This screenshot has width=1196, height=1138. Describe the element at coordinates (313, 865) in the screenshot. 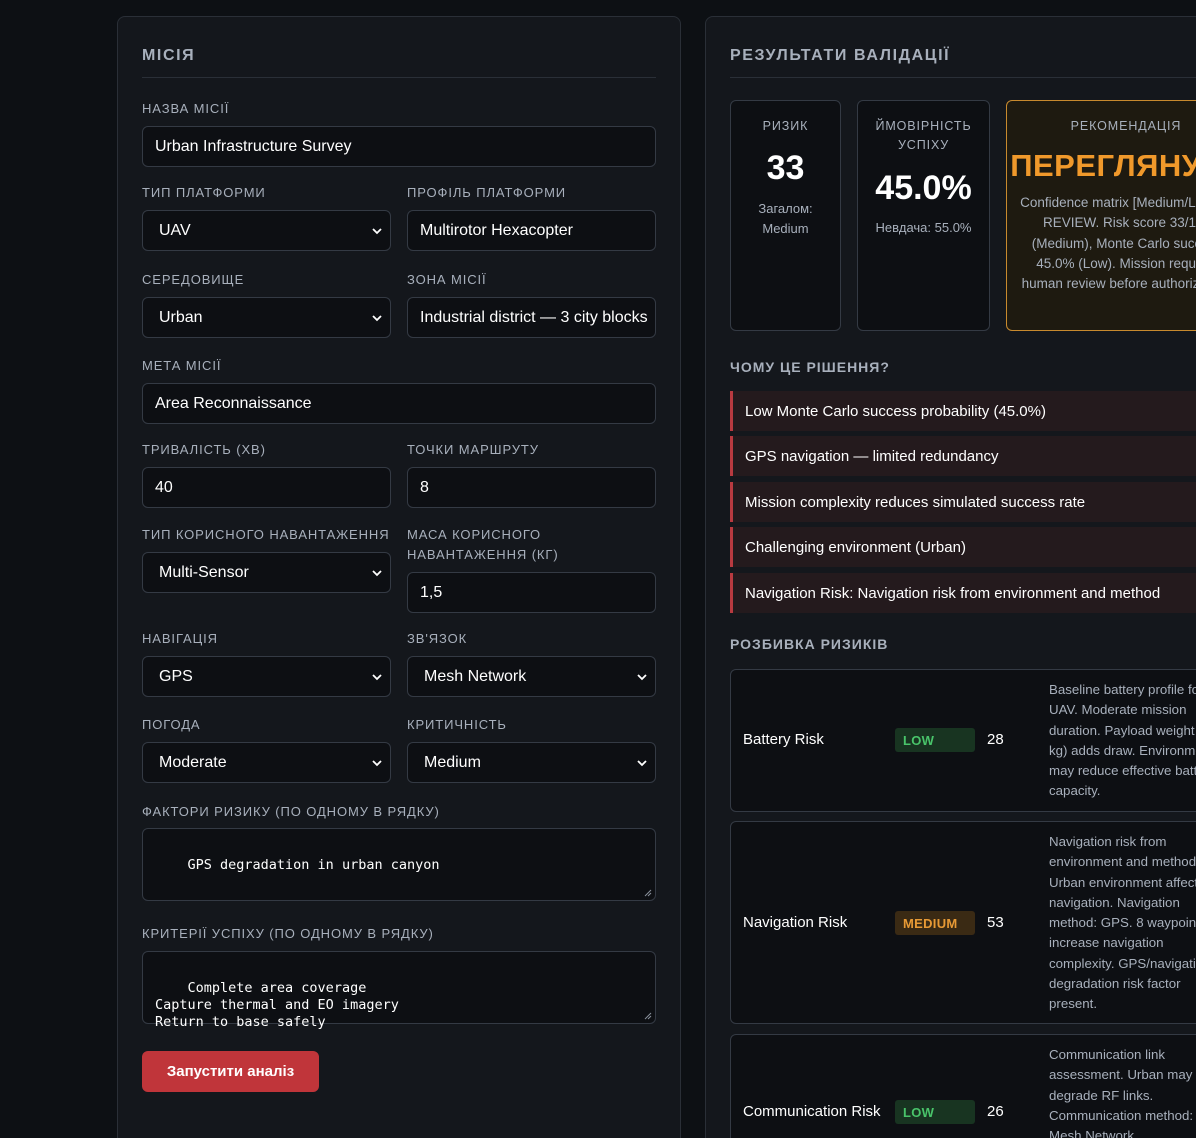

I see `risk-factors-text: GPS degradation in urban canyon` at that location.